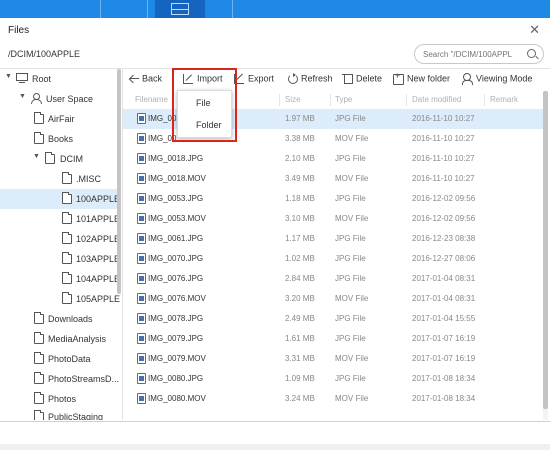 The image size is (550, 450). Describe the element at coordinates (61, 119) in the screenshot. I see `tree-item-label: AirFair` at that location.